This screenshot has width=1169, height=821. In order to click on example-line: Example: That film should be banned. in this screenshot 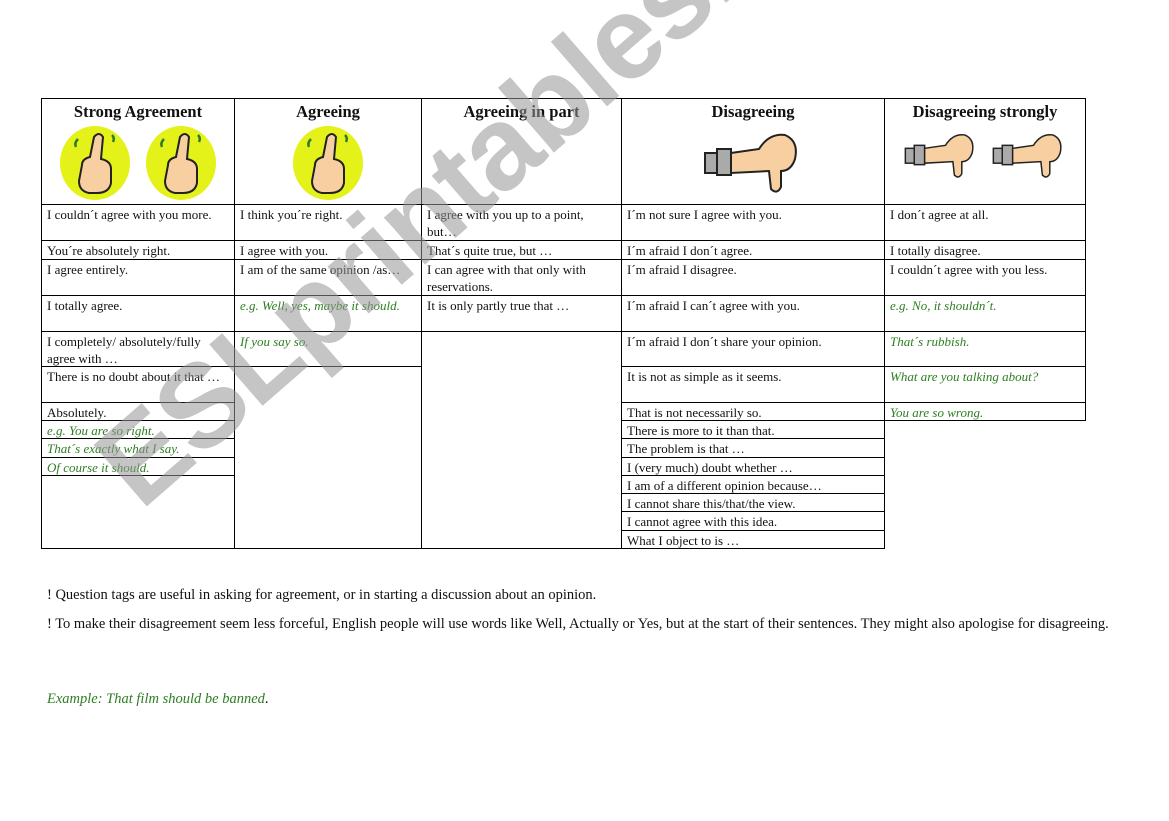, I will do `click(158, 699)`.